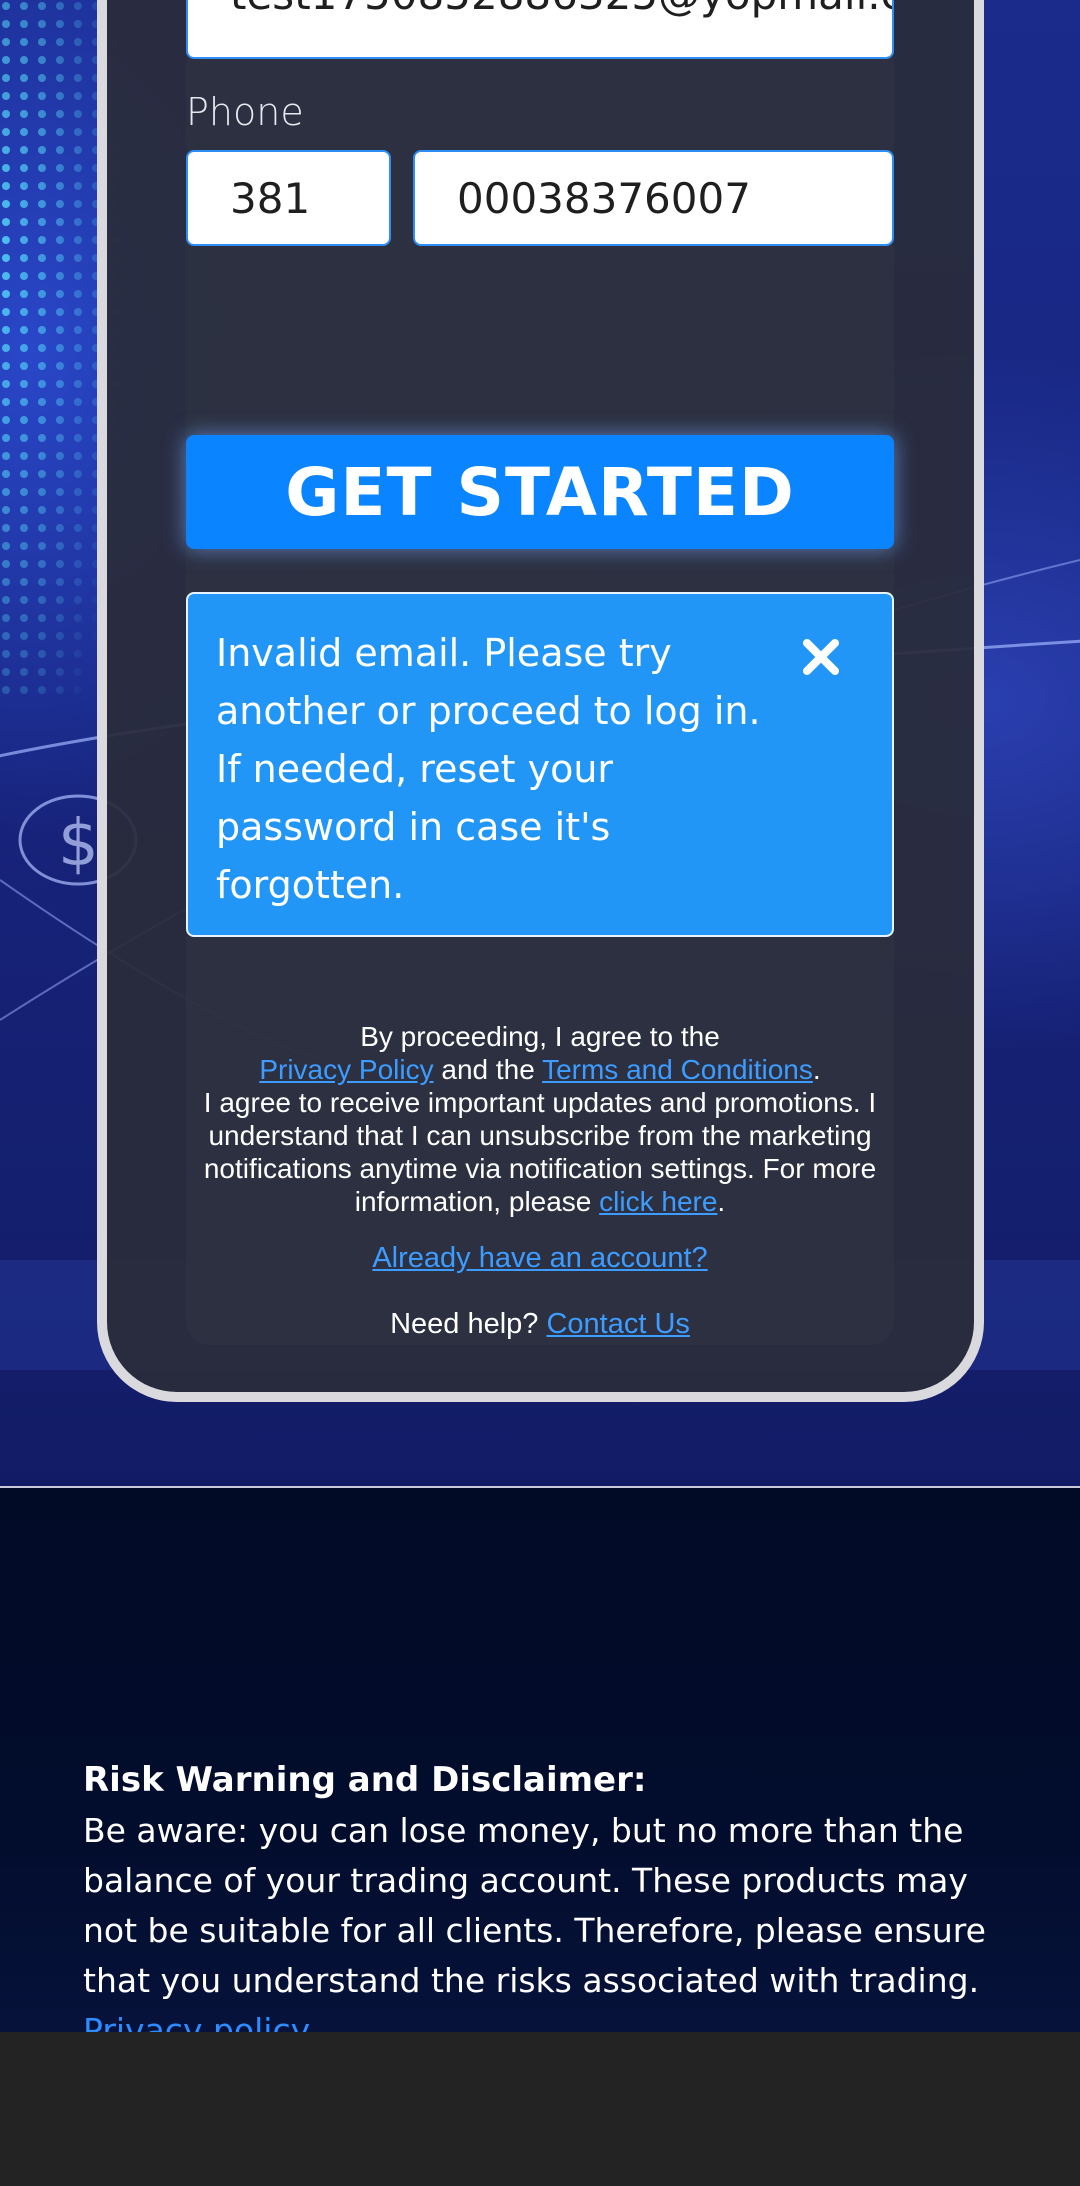 The image size is (1080, 2186). I want to click on bottom-bar, so click(540, 2109).